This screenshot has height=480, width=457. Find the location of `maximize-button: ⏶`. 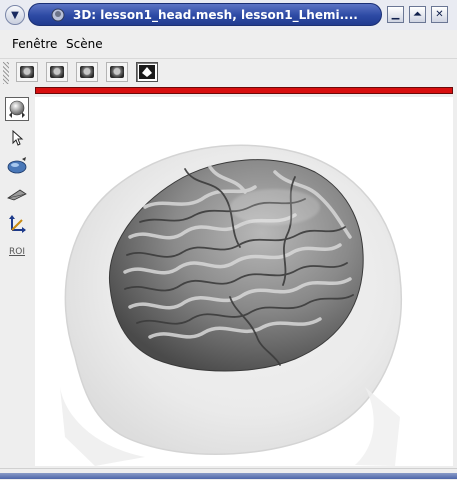

maximize-button: ⏶ is located at coordinates (417, 14).